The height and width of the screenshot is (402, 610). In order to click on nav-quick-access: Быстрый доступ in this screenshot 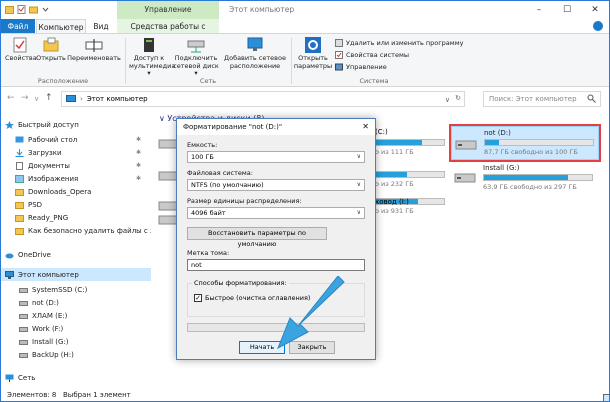, I will do `click(80, 124)`.